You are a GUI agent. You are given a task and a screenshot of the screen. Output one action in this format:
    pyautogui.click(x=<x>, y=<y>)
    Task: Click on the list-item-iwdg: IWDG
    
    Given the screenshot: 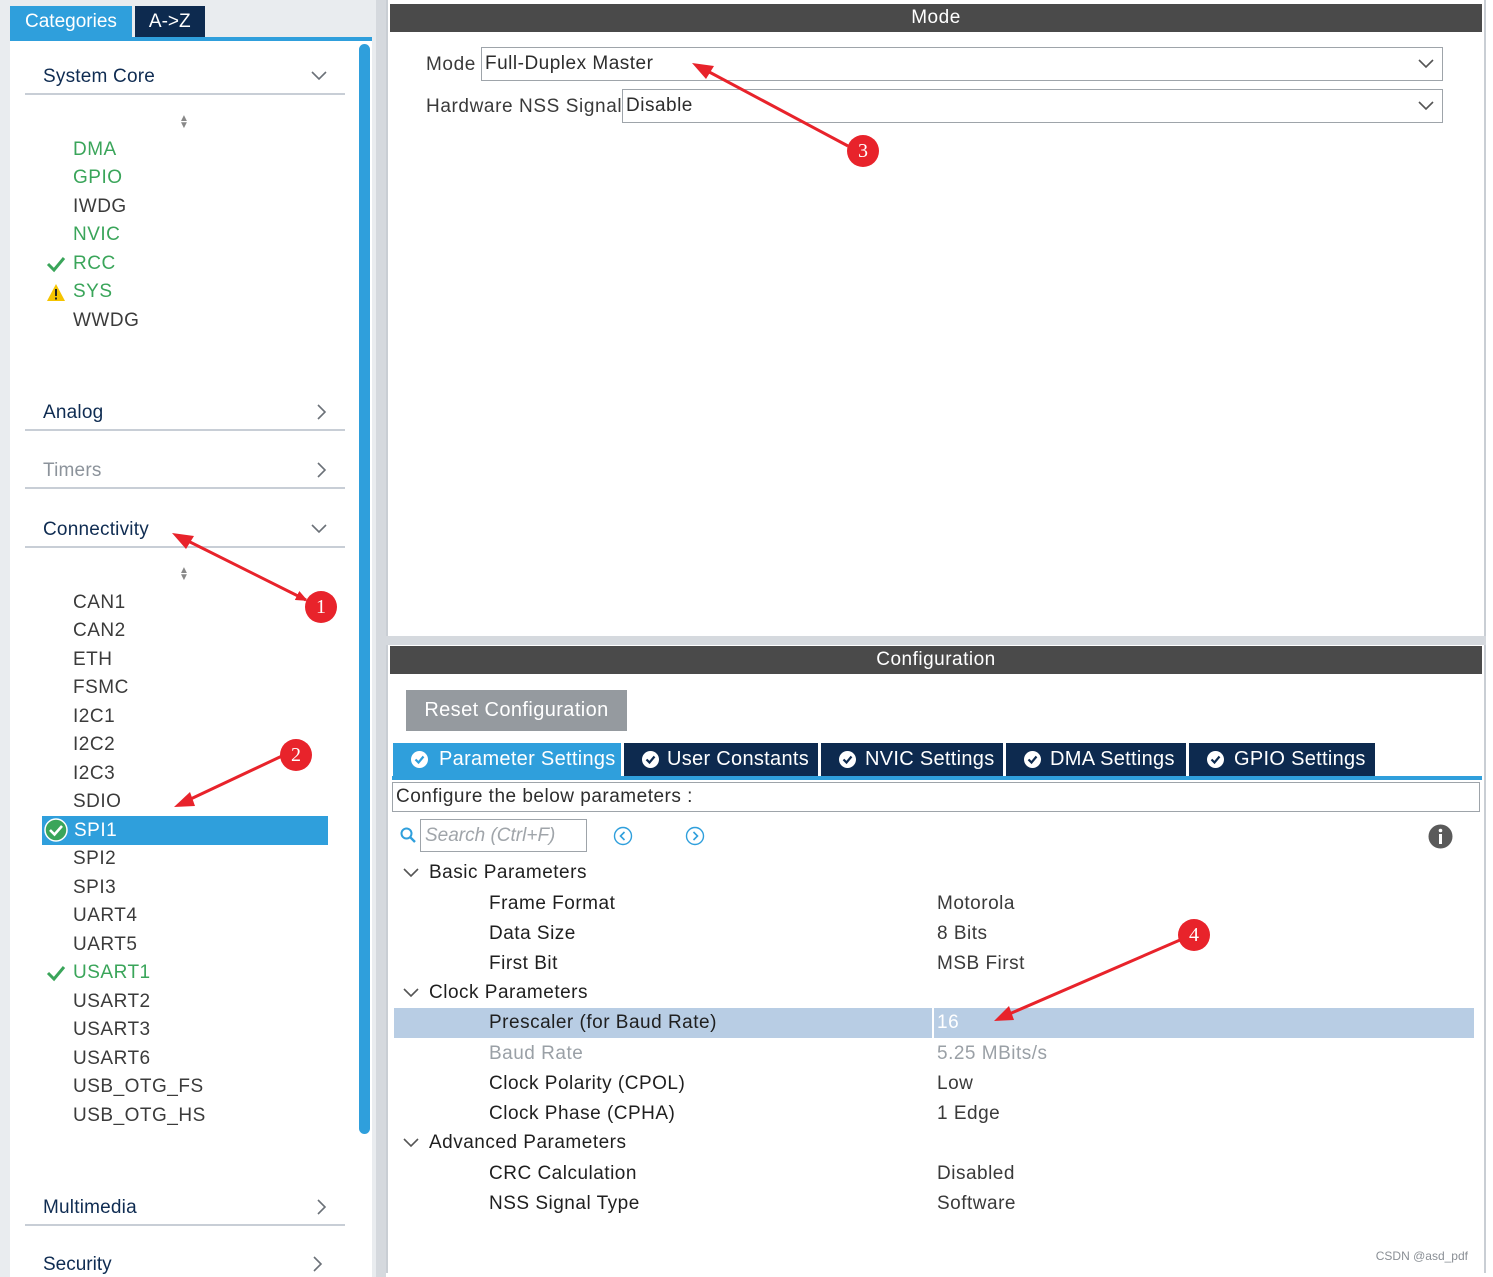 What is the action you would take?
    pyautogui.click(x=100, y=207)
    